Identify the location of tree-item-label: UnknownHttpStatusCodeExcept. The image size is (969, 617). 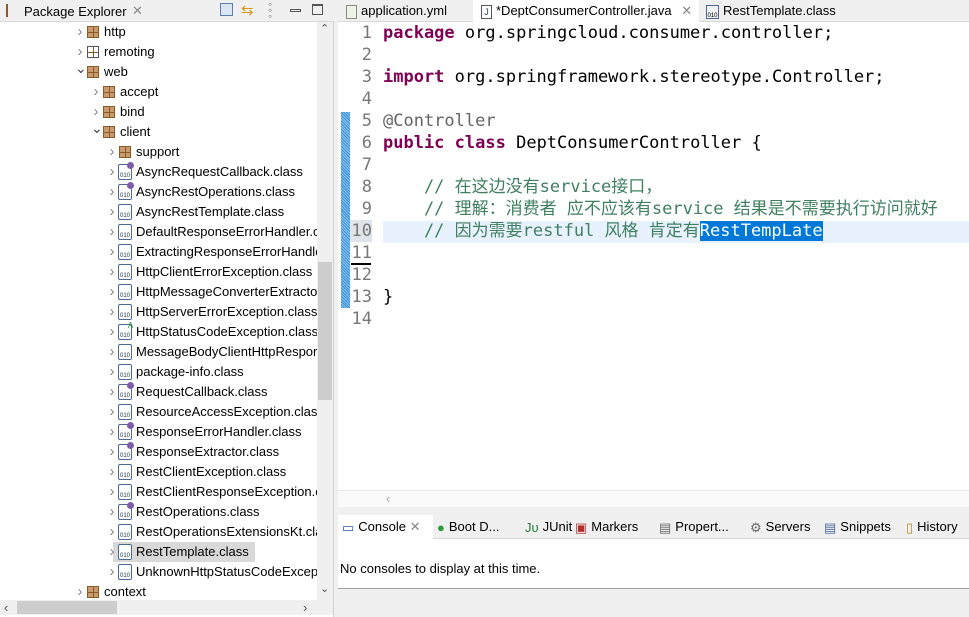
(229, 571).